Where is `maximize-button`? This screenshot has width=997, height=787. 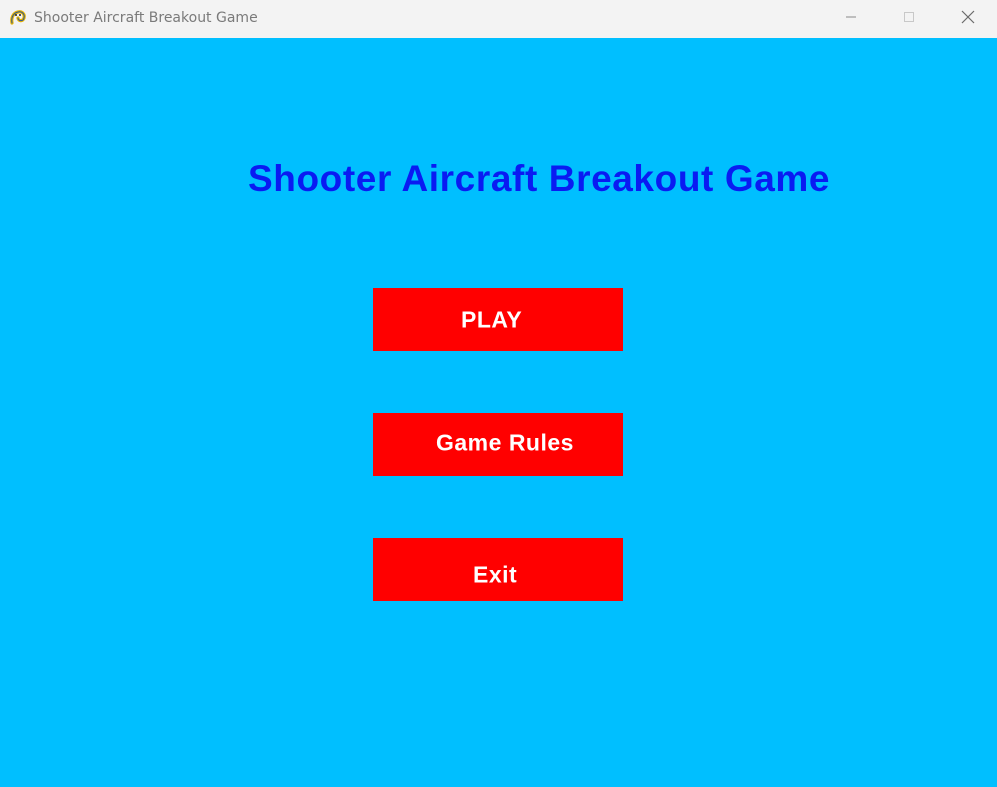
maximize-button is located at coordinates (909, 19).